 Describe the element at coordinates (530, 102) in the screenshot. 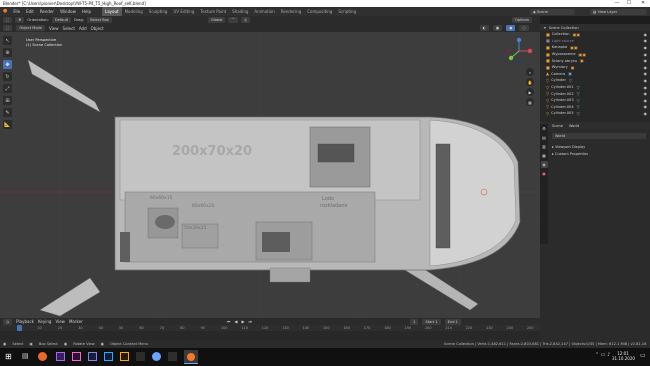

I see `ortho-grid-icon: ▦` at that location.